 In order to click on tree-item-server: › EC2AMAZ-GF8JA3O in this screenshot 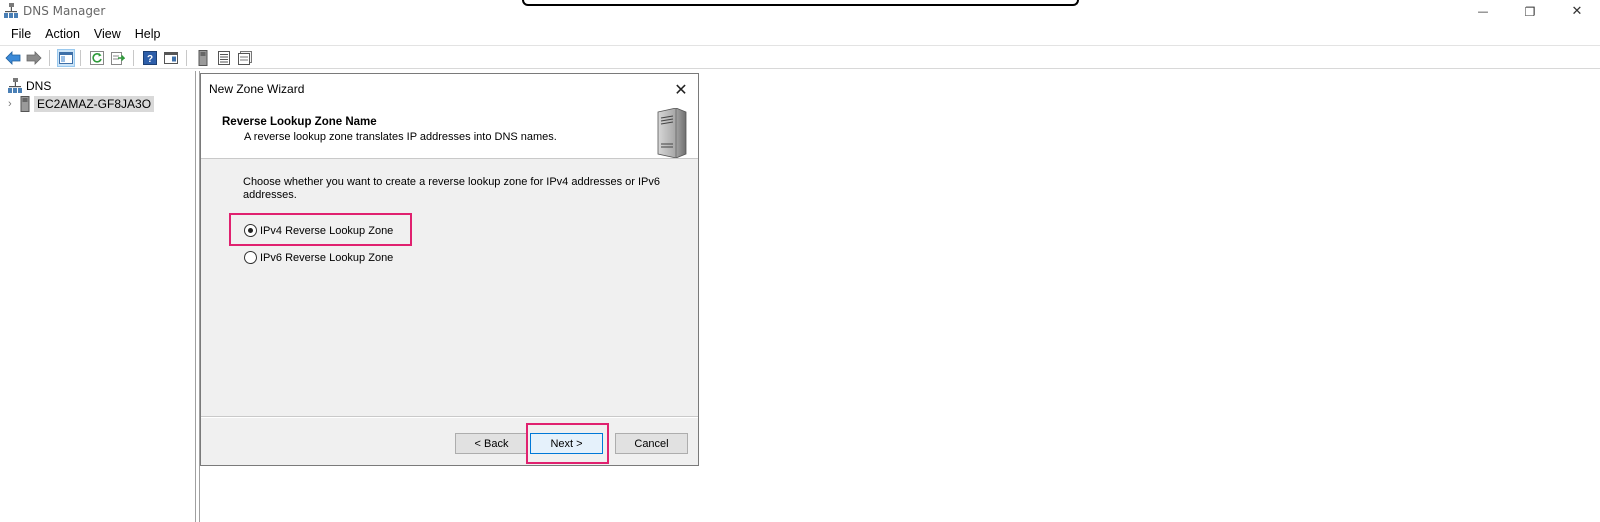, I will do `click(81, 104)`.